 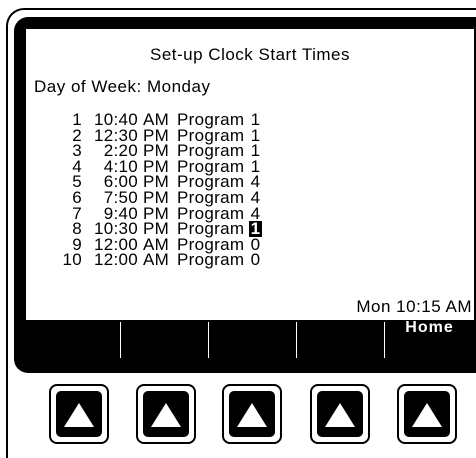 What do you see at coordinates (72, 260) in the screenshot?
I see `row-number: 10` at bounding box center [72, 260].